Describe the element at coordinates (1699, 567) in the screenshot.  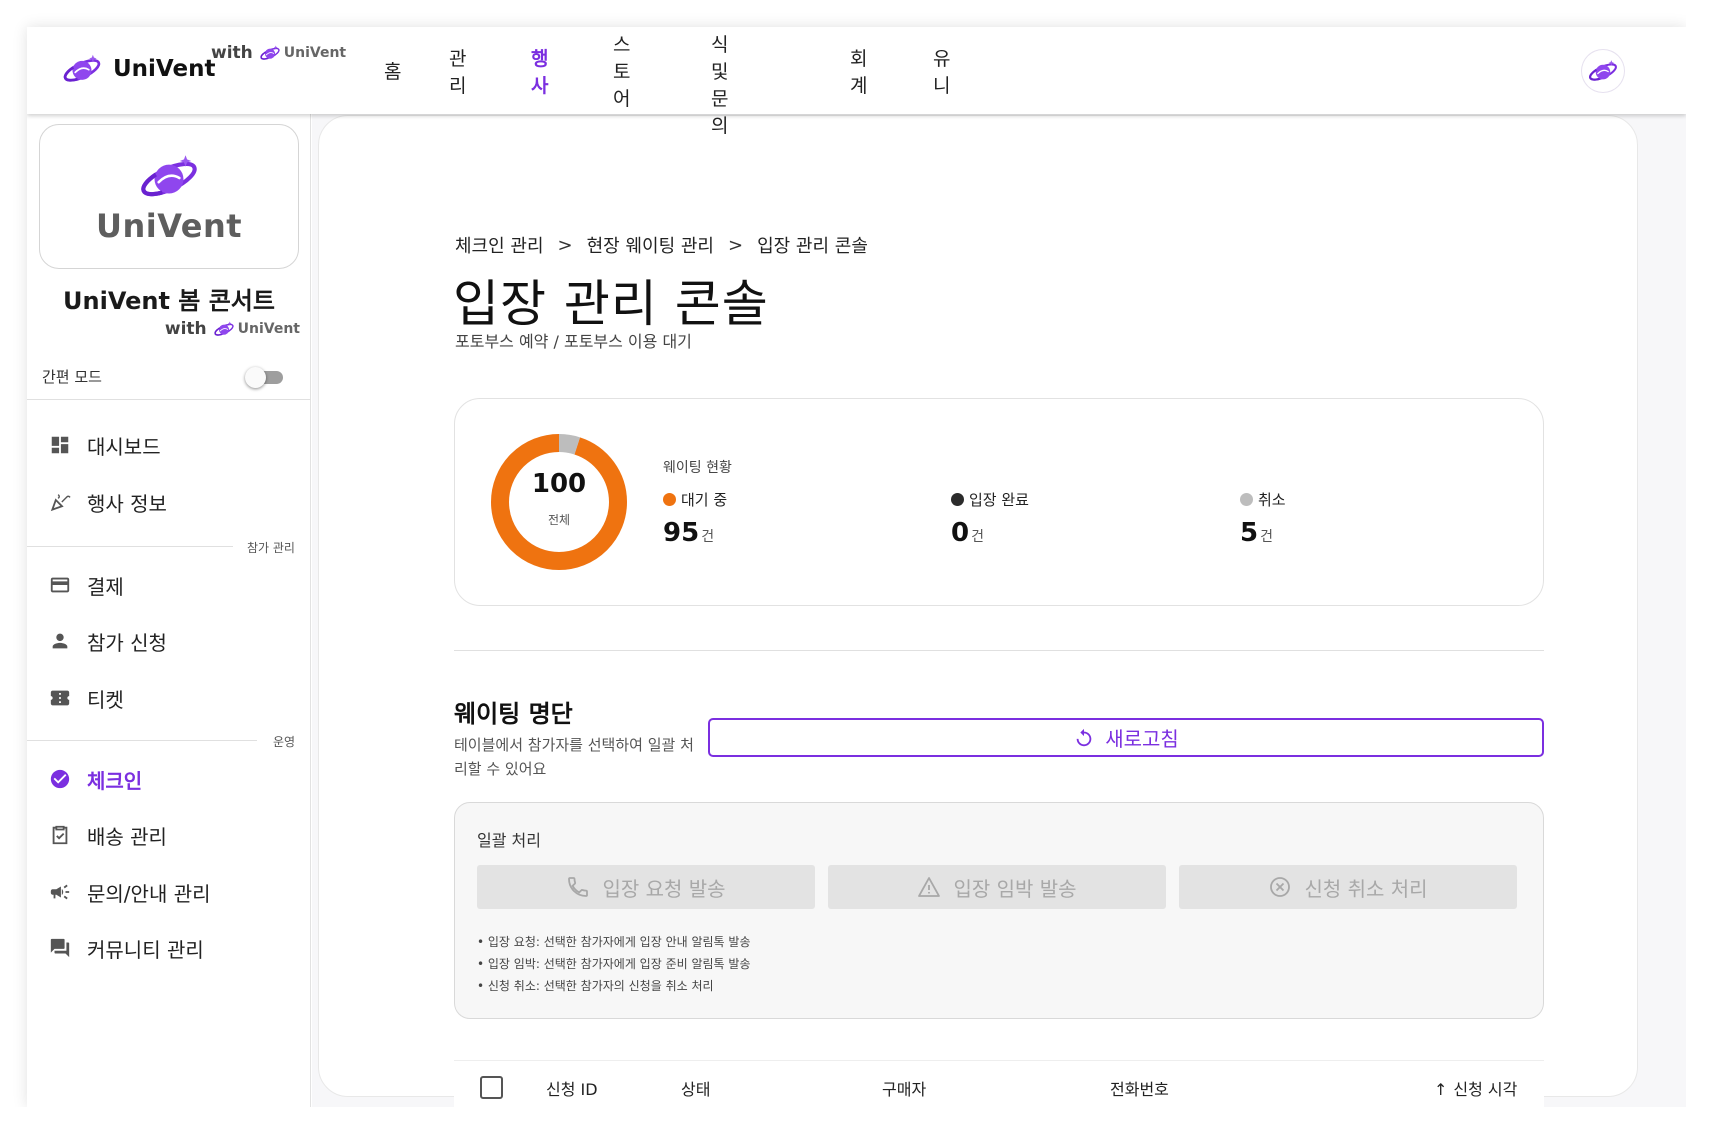
I see `page-right-margin` at that location.